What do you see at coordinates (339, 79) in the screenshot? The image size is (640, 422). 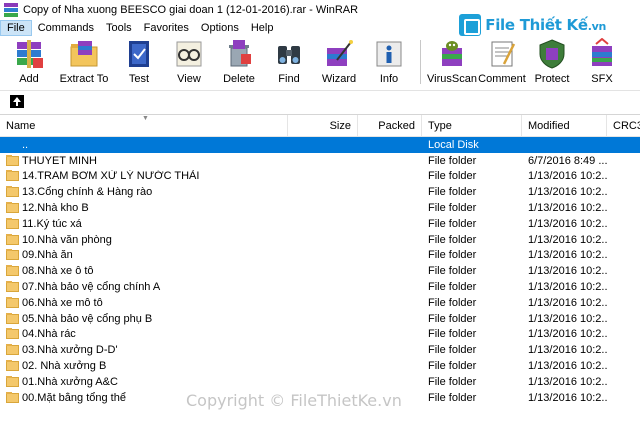 I see `wizard-label: Wizard` at bounding box center [339, 79].